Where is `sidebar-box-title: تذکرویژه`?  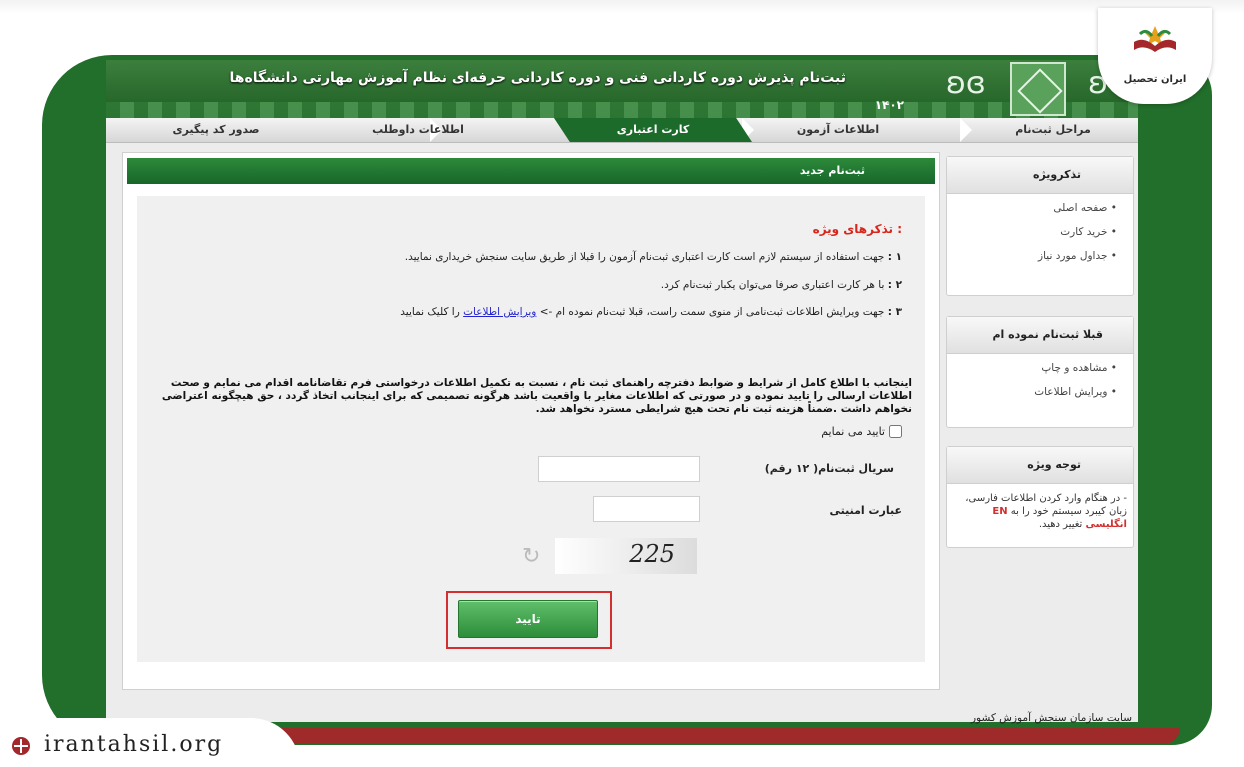 sidebar-box-title: تذکرویژه is located at coordinates (1040, 175).